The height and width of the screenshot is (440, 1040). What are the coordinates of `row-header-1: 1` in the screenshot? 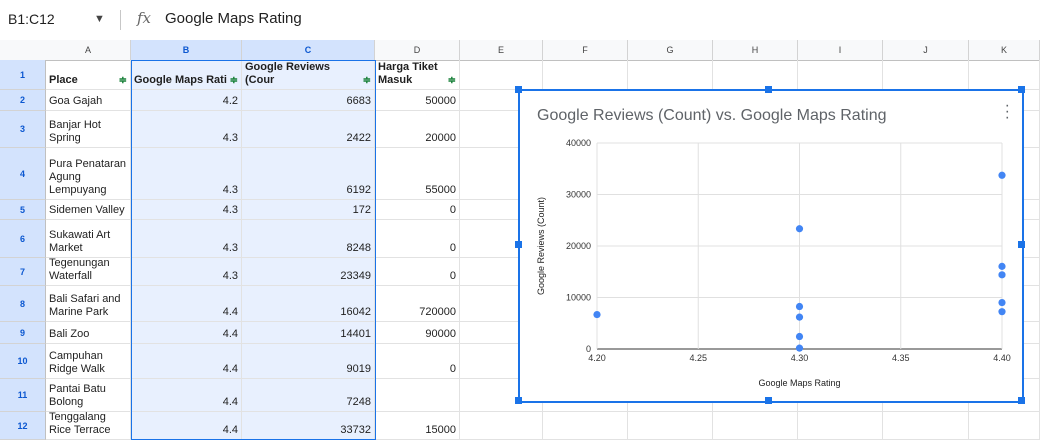 It's located at (23, 75).